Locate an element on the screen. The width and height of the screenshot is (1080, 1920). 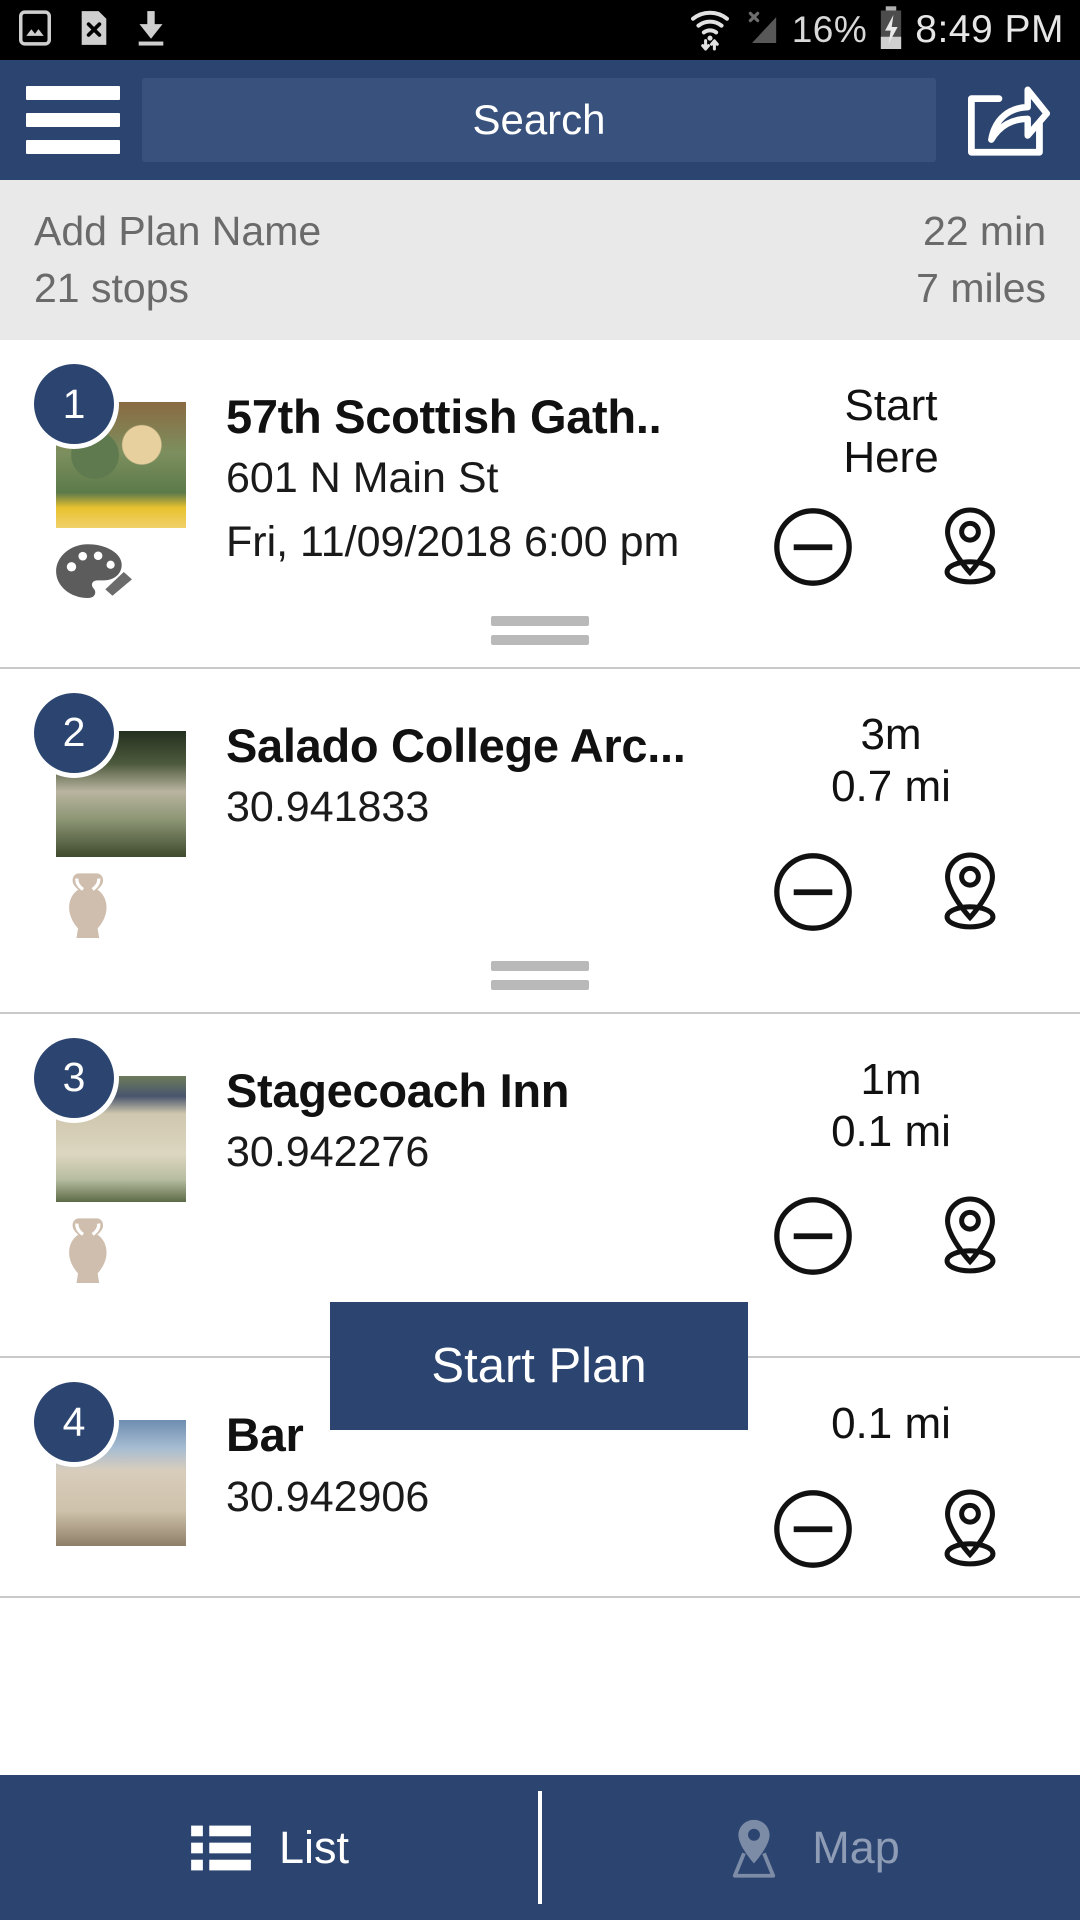
app-header: Search is located at coordinates (540, 120).